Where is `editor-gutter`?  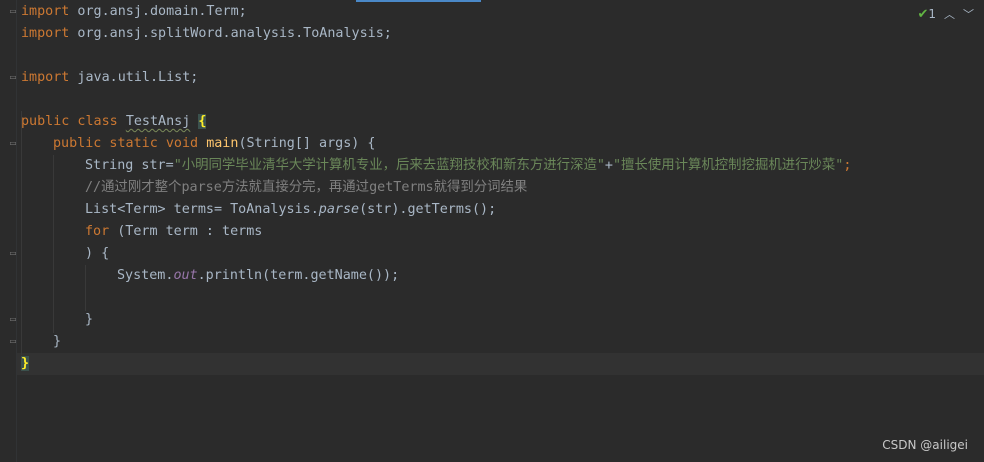 editor-gutter is located at coordinates (8, 231).